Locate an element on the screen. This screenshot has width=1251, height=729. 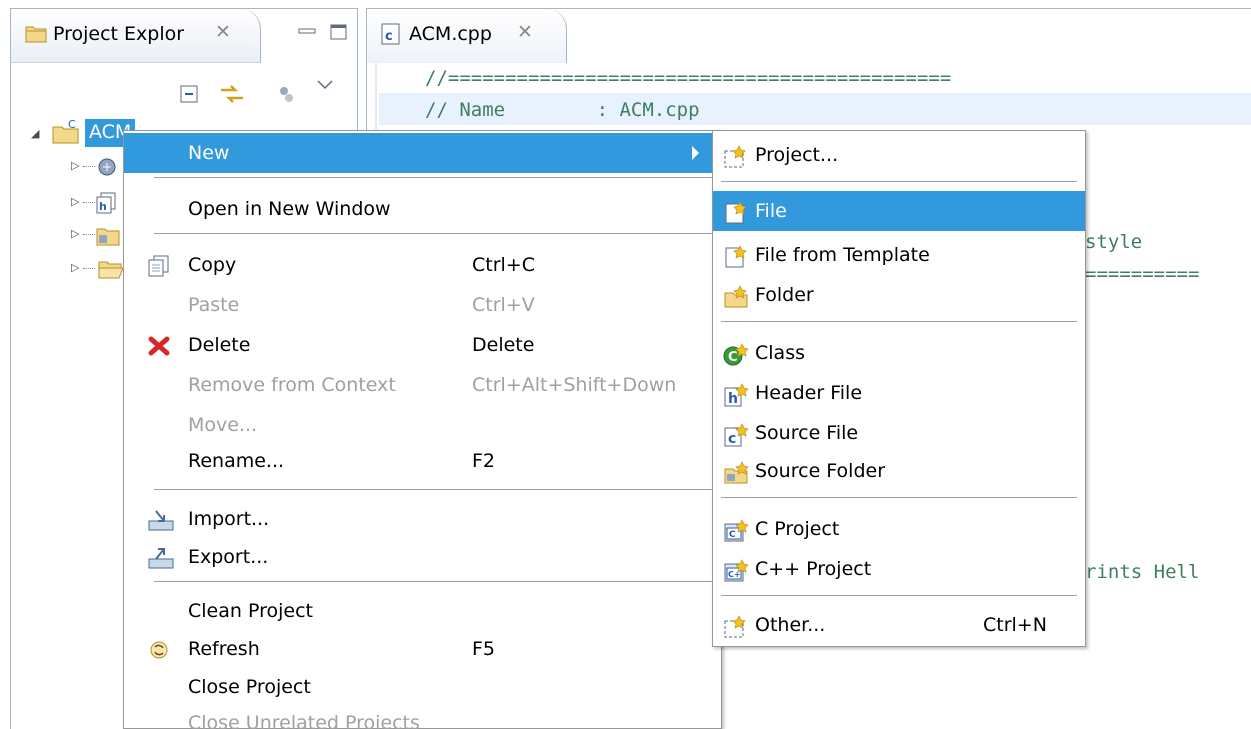
submenu-item-other: Other... Ctrl+N is located at coordinates (899, 625).